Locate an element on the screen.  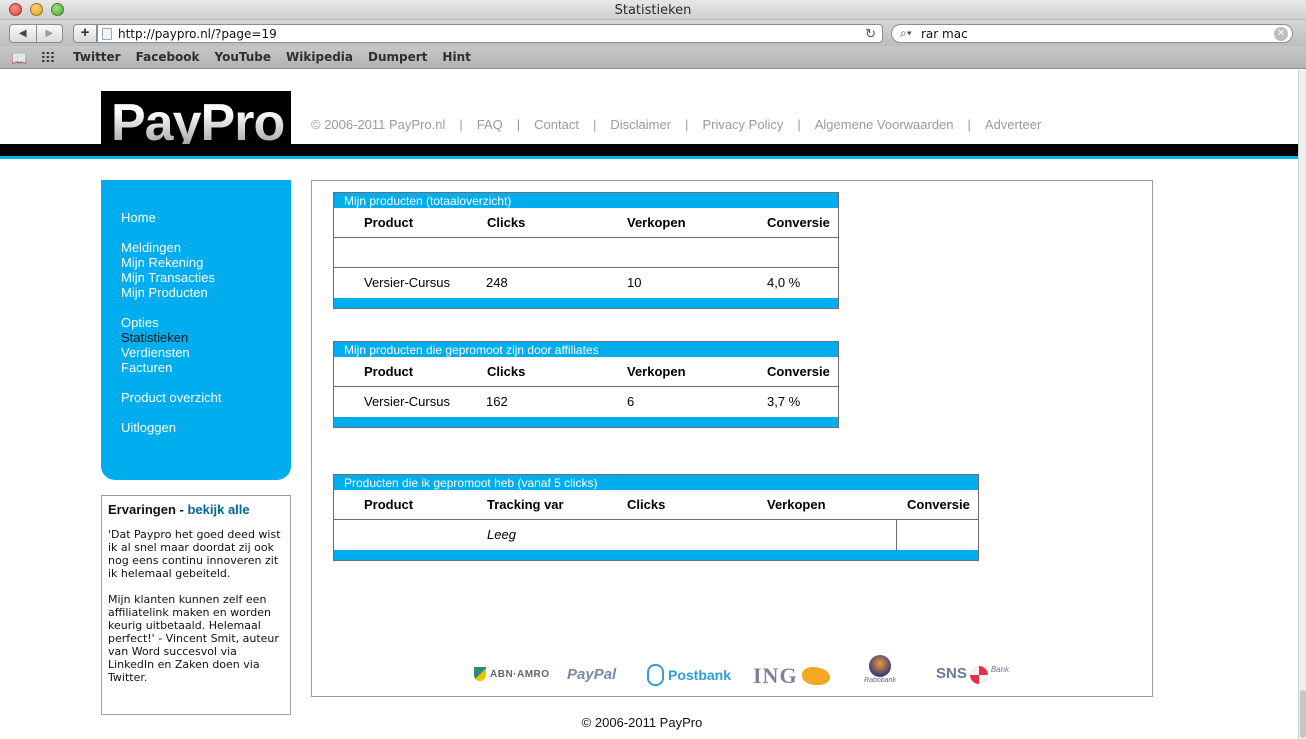
bookmark-hint: Hint is located at coordinates (456, 57).